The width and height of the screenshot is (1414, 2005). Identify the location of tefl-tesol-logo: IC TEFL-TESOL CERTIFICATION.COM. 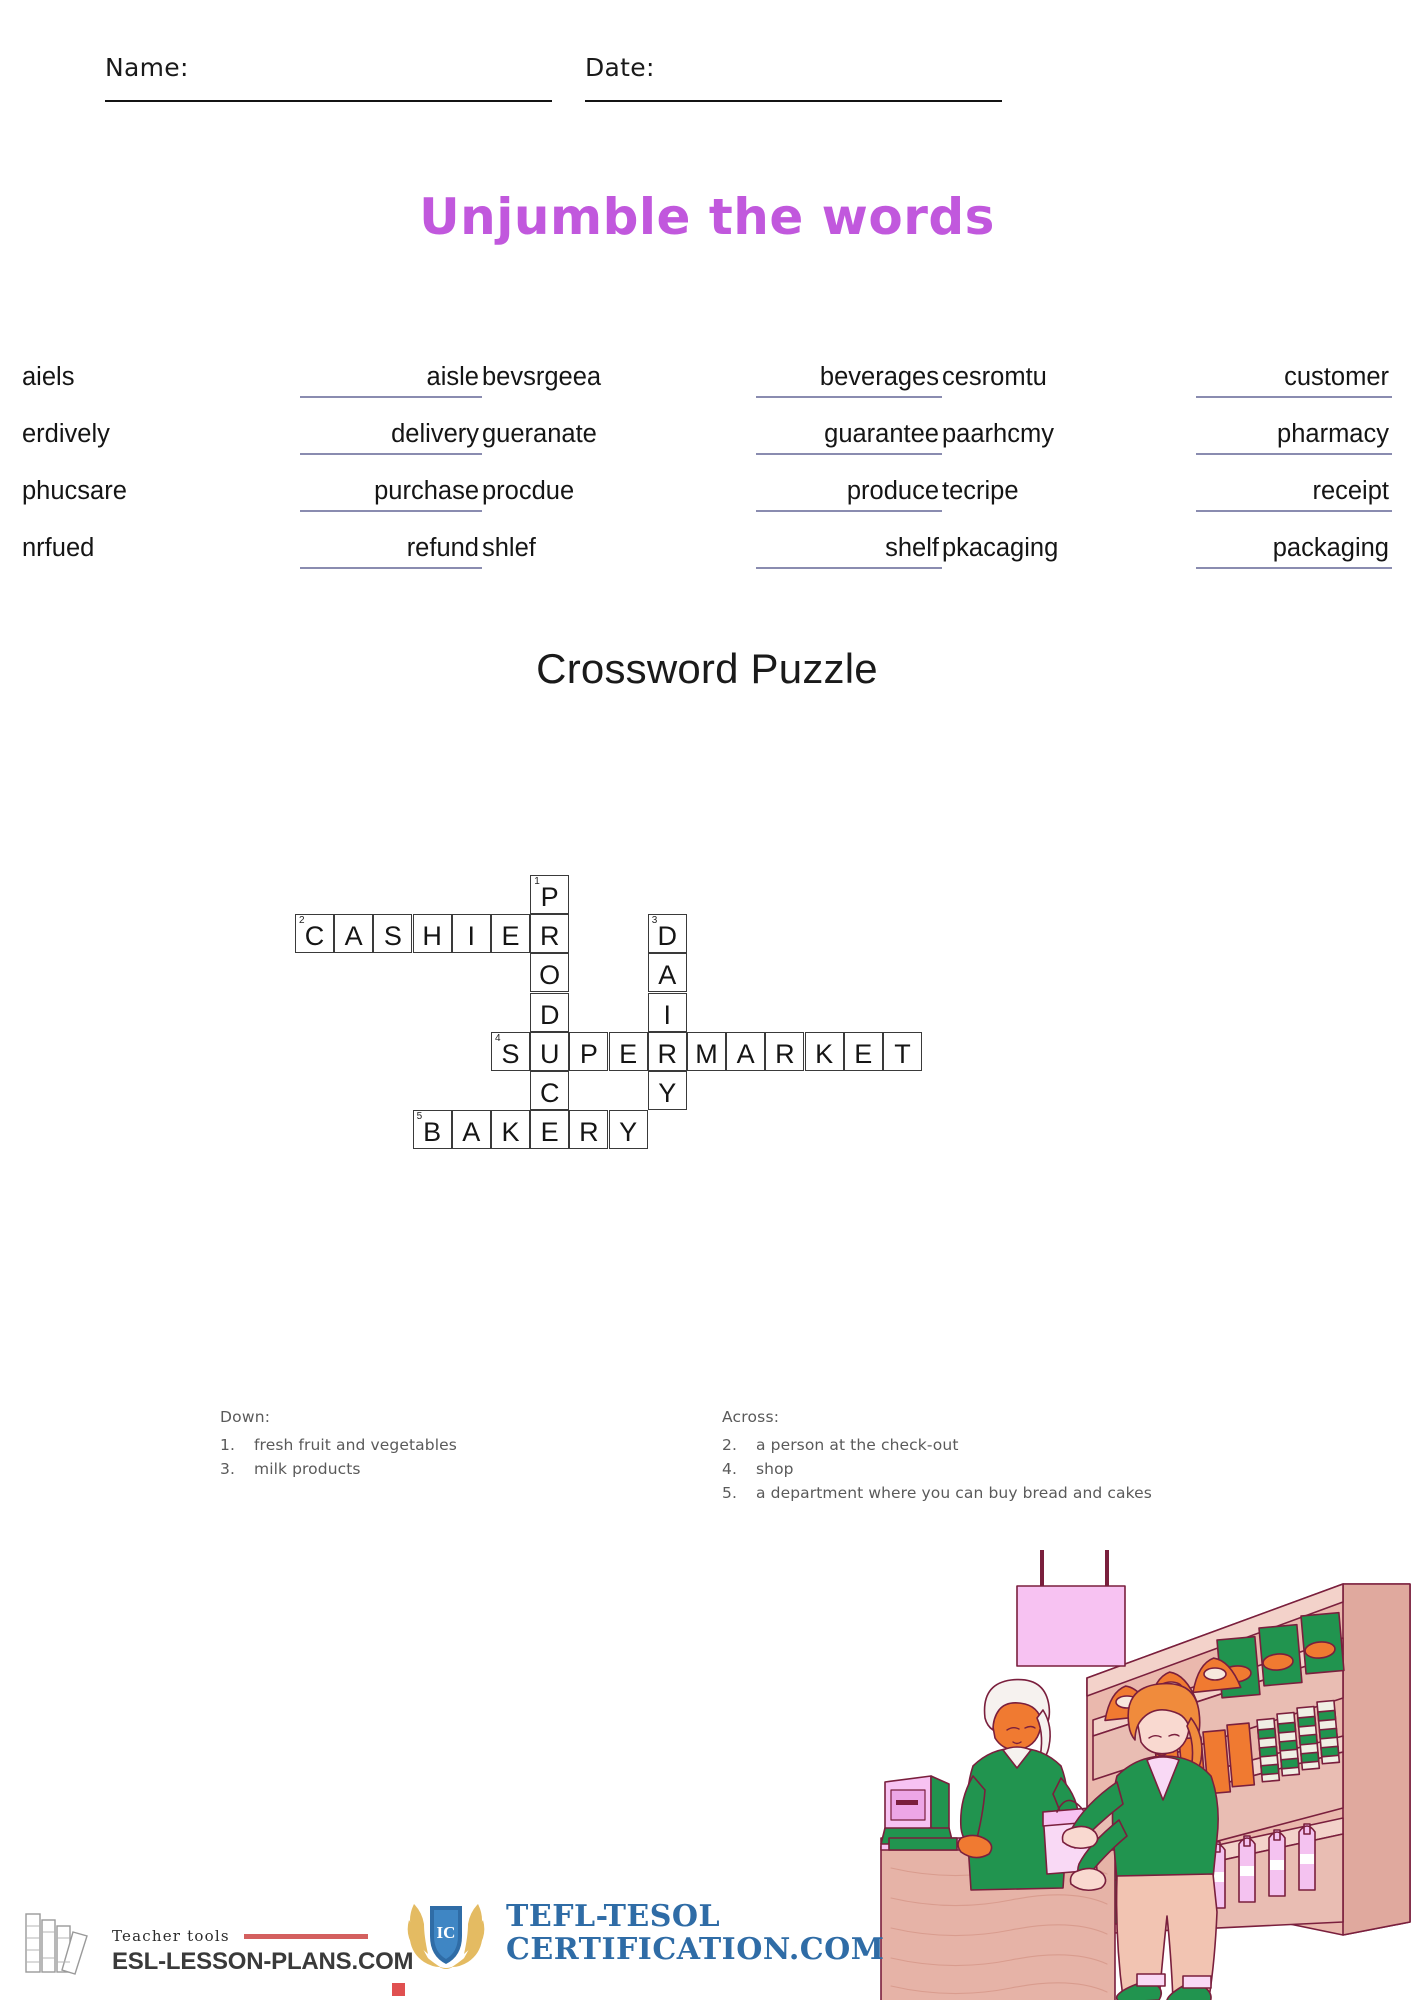
(642, 1933).